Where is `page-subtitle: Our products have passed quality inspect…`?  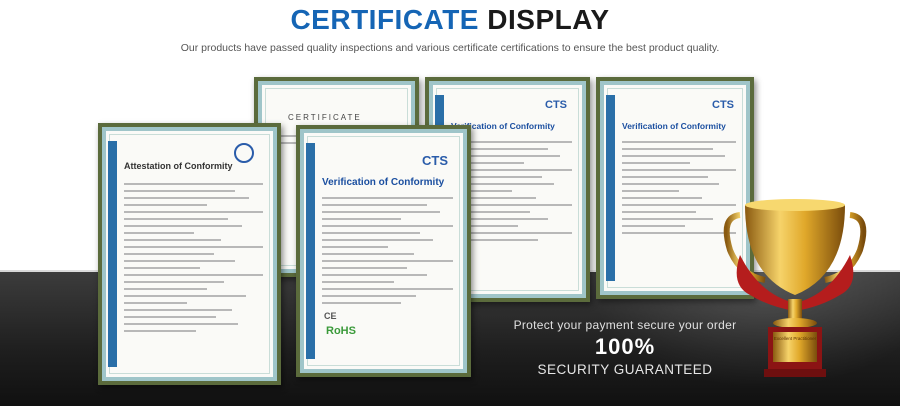 page-subtitle: Our products have passed quality inspect… is located at coordinates (450, 48).